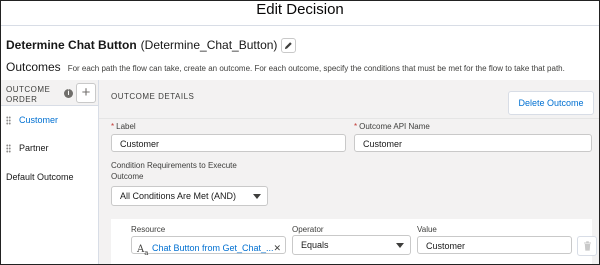  I want to click on resource-input: Aa Chat Button from Get_Chat_... ✕, so click(208, 246).